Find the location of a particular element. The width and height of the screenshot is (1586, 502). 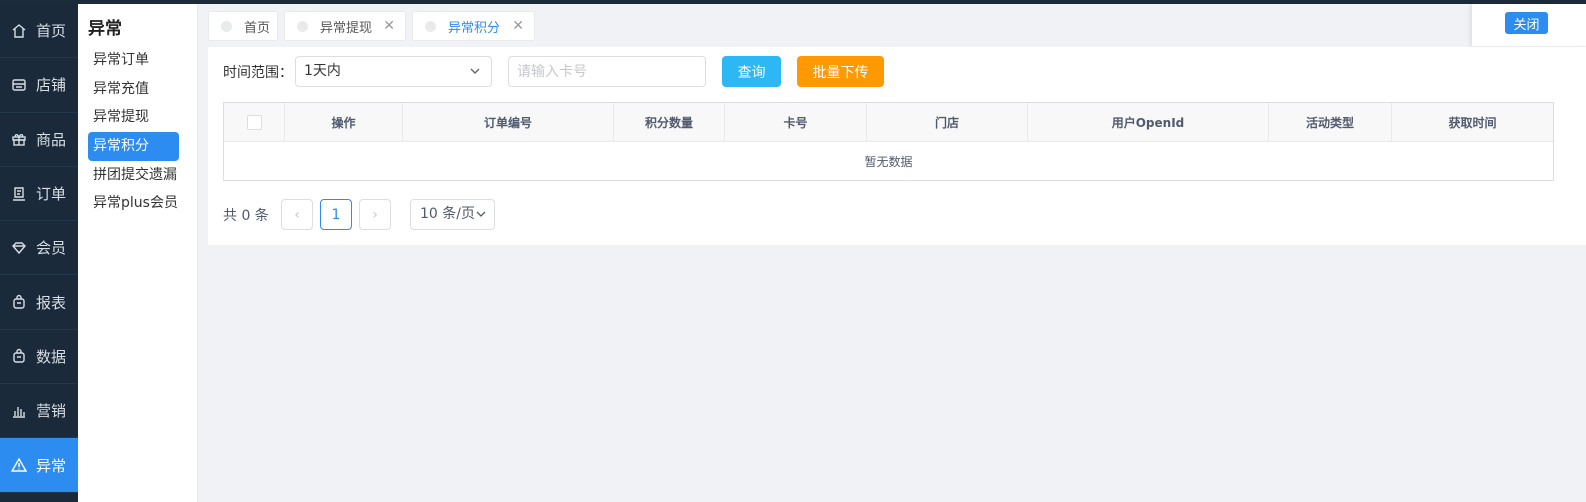

store-icon is located at coordinates (19, 85).